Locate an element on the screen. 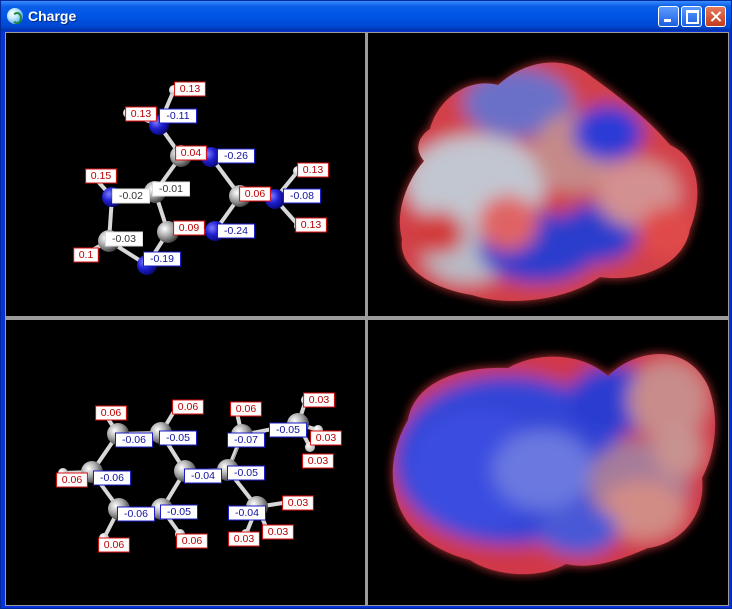 This screenshot has height=609, width=732. top-charge-value: -0.19 is located at coordinates (162, 259).